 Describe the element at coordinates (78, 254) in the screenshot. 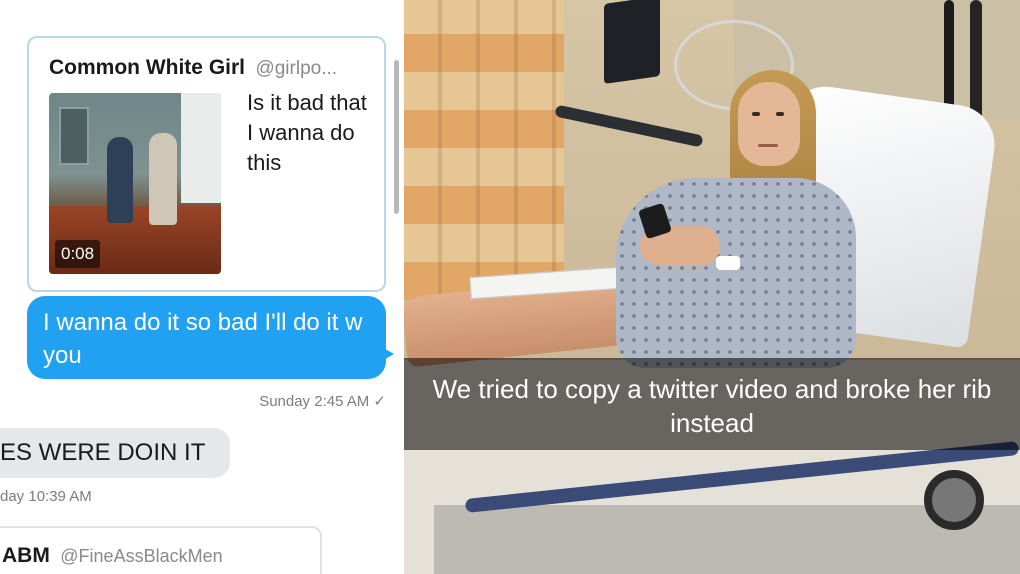

I see `video-duration-badge: 0:08` at that location.